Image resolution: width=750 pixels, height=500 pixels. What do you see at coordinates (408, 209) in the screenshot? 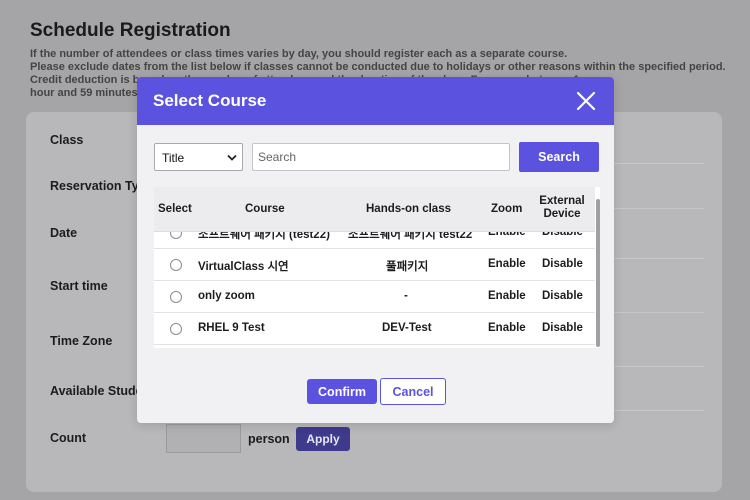
I see `column-header-hands-on: Hands-on class` at bounding box center [408, 209].